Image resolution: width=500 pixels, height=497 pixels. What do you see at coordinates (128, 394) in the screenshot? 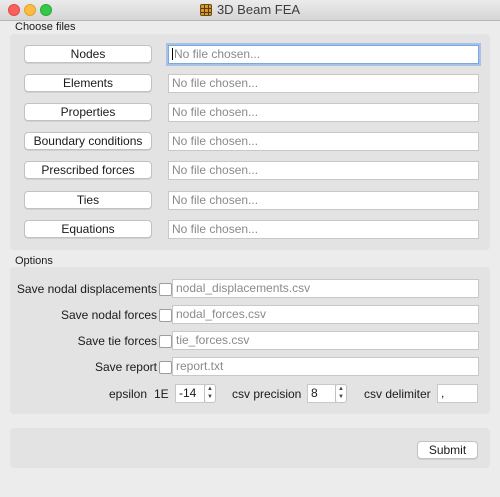
I see `epsilon-label: epsilon` at bounding box center [128, 394].